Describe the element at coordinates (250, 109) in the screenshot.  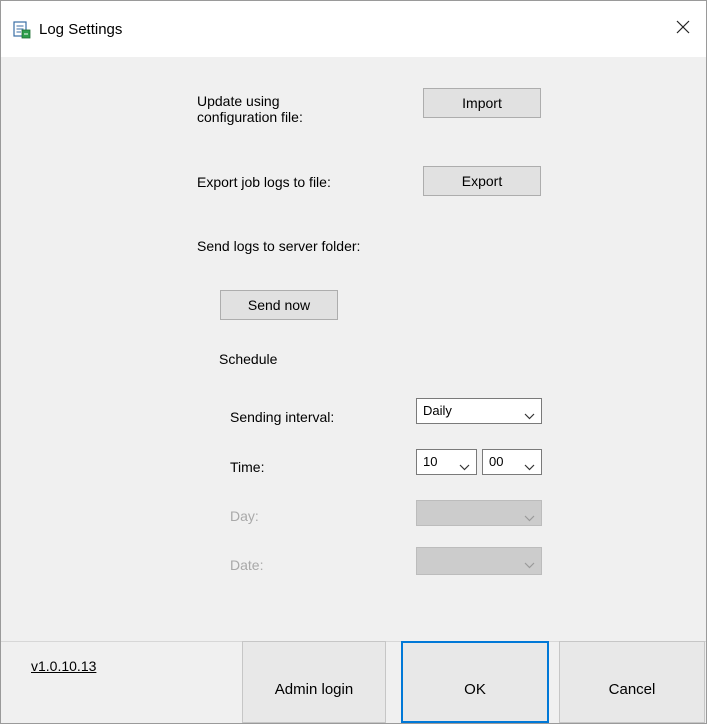
I see `update-config-label: Update using configuration file:` at that location.